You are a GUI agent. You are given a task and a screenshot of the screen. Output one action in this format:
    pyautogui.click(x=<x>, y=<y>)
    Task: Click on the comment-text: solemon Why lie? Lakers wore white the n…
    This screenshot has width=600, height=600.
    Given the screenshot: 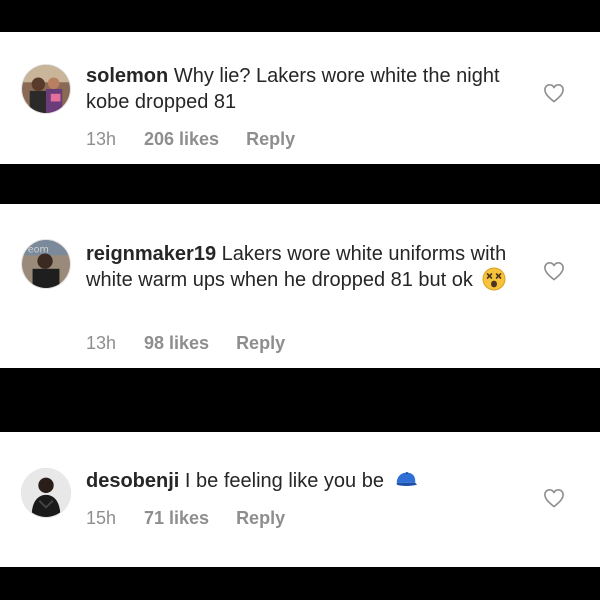 What is the action you would take?
    pyautogui.click(x=306, y=89)
    